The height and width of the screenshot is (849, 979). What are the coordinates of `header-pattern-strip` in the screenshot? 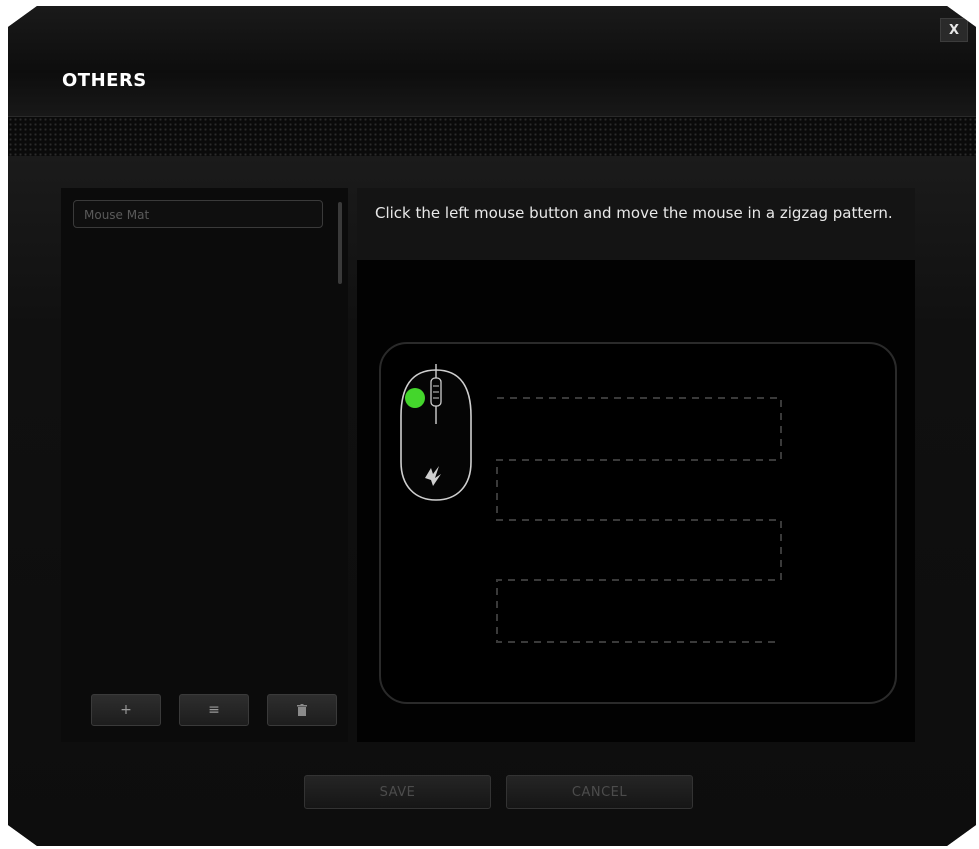 It's located at (492, 137).